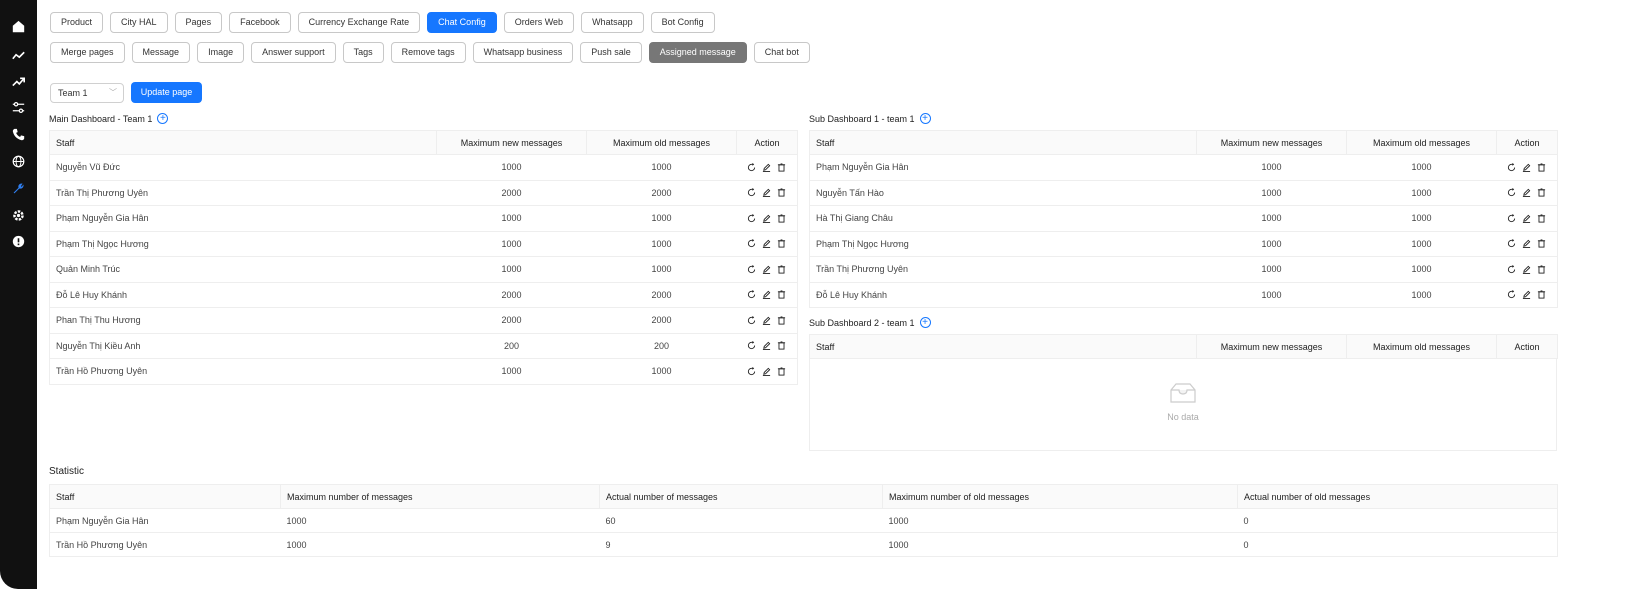 The height and width of the screenshot is (589, 1626). I want to click on tab-orders-web: Orders Web, so click(539, 22).